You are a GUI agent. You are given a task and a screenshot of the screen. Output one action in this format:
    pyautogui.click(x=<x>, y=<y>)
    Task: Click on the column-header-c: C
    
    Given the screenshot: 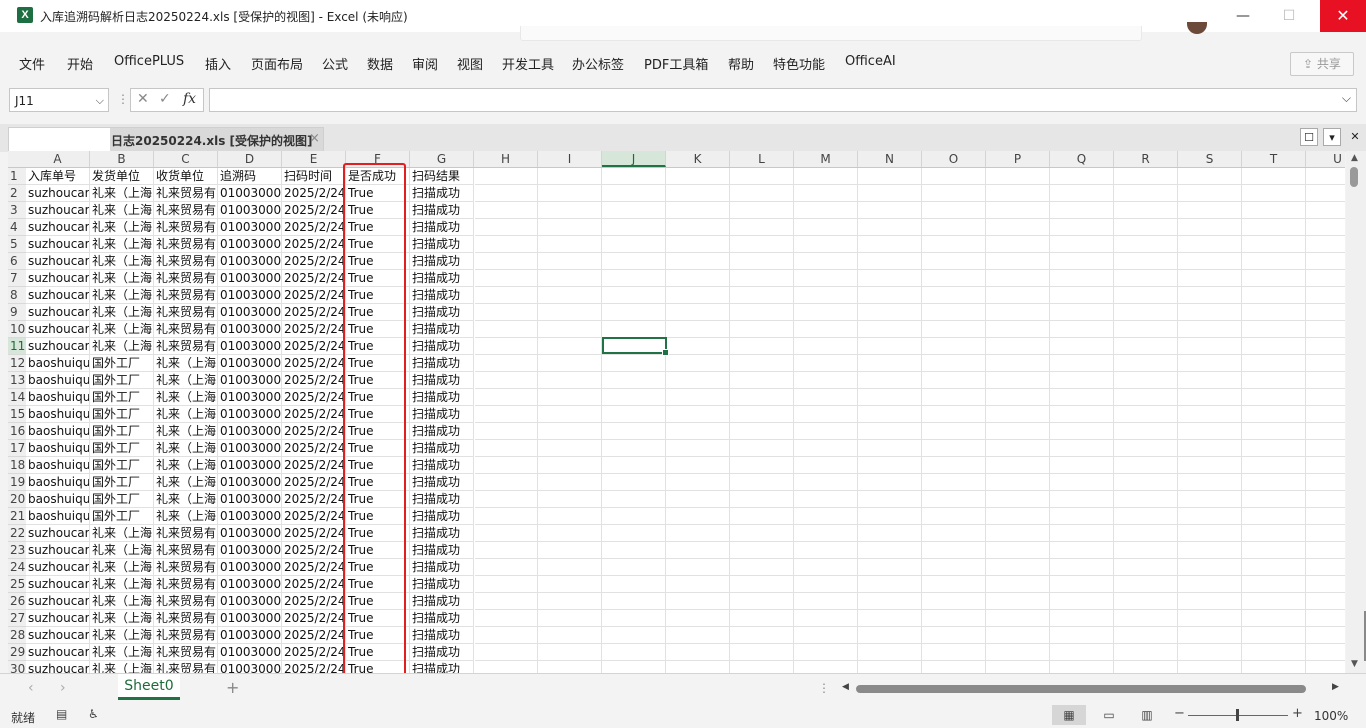 What is the action you would take?
    pyautogui.click(x=186, y=159)
    